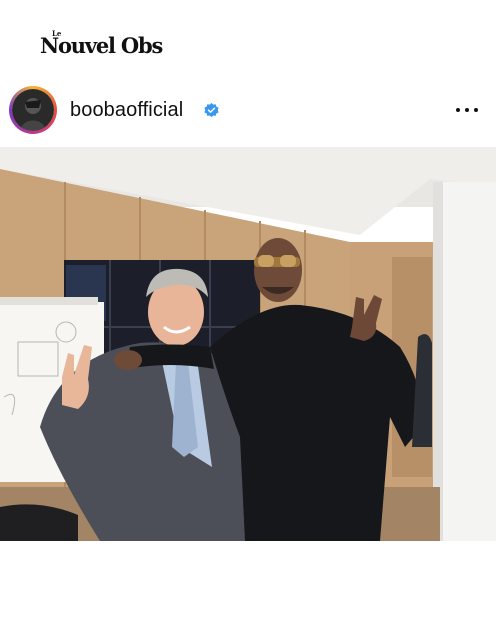 This screenshot has width=496, height=619. Describe the element at coordinates (211, 110) in the screenshot. I see `verified-badge-icon` at that location.